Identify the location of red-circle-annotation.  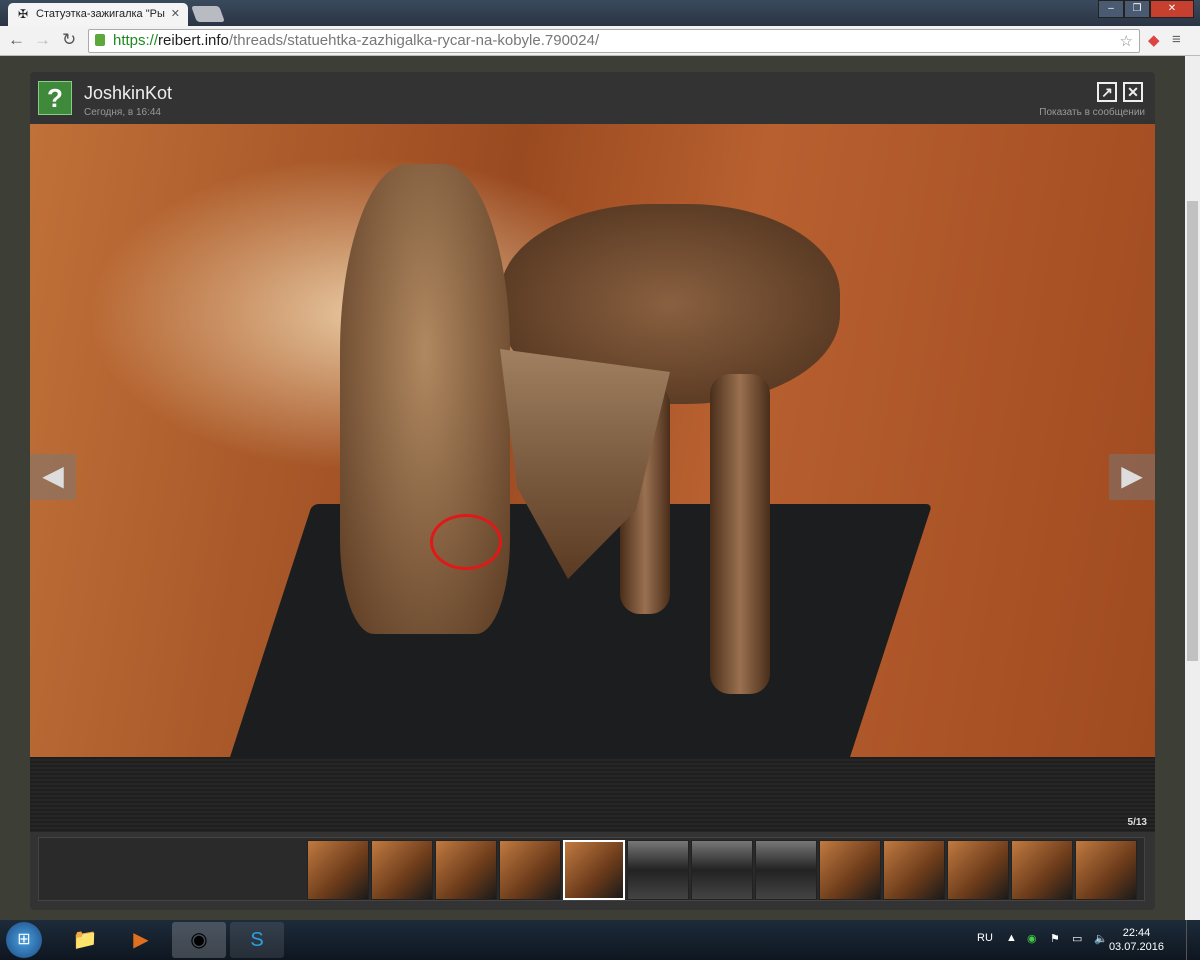
(466, 542).